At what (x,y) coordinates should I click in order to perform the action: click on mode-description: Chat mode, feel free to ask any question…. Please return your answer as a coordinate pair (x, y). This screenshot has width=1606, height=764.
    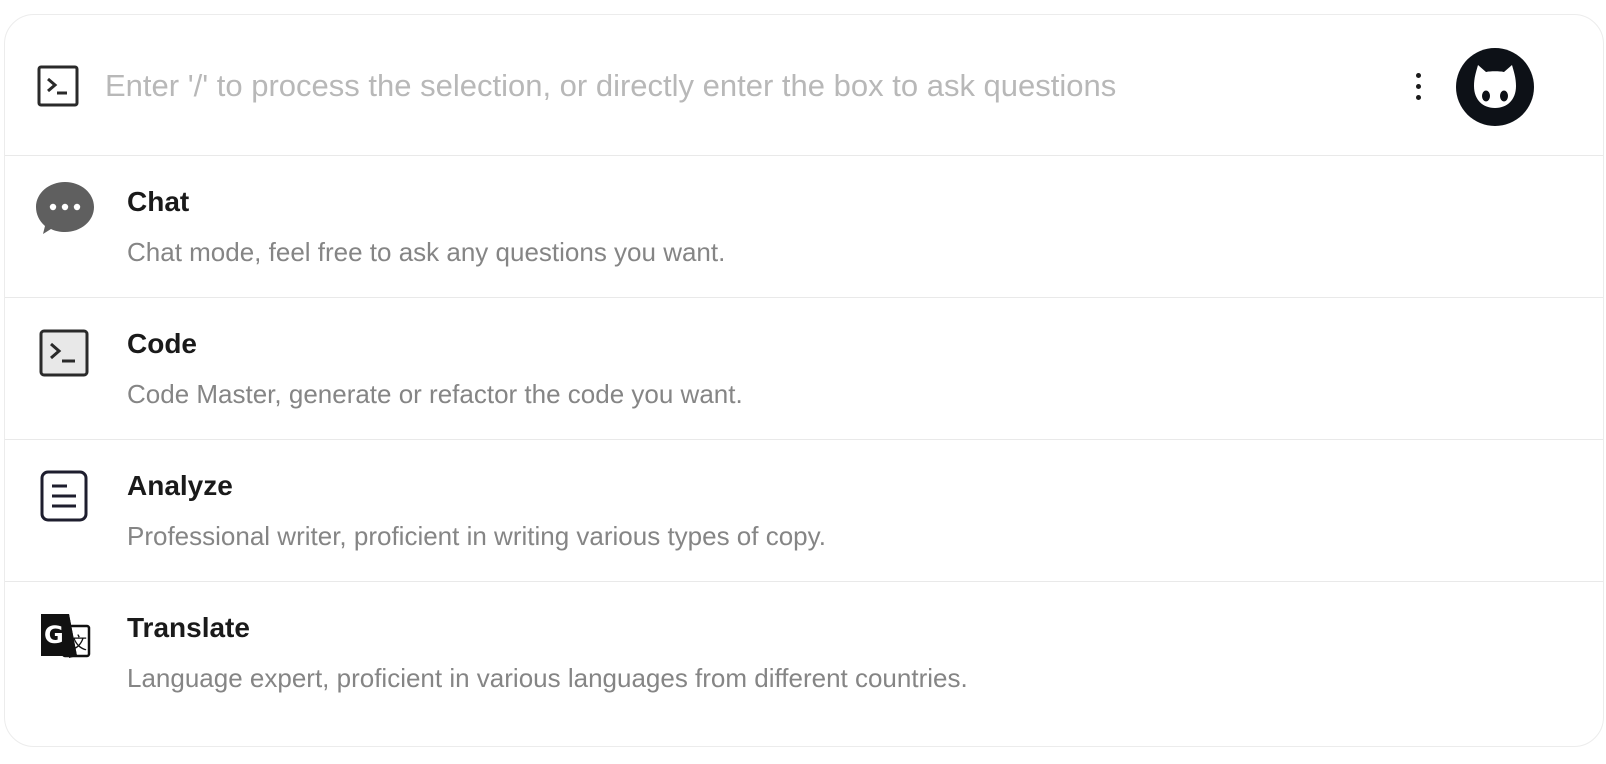
    Looking at the image, I should click on (426, 252).